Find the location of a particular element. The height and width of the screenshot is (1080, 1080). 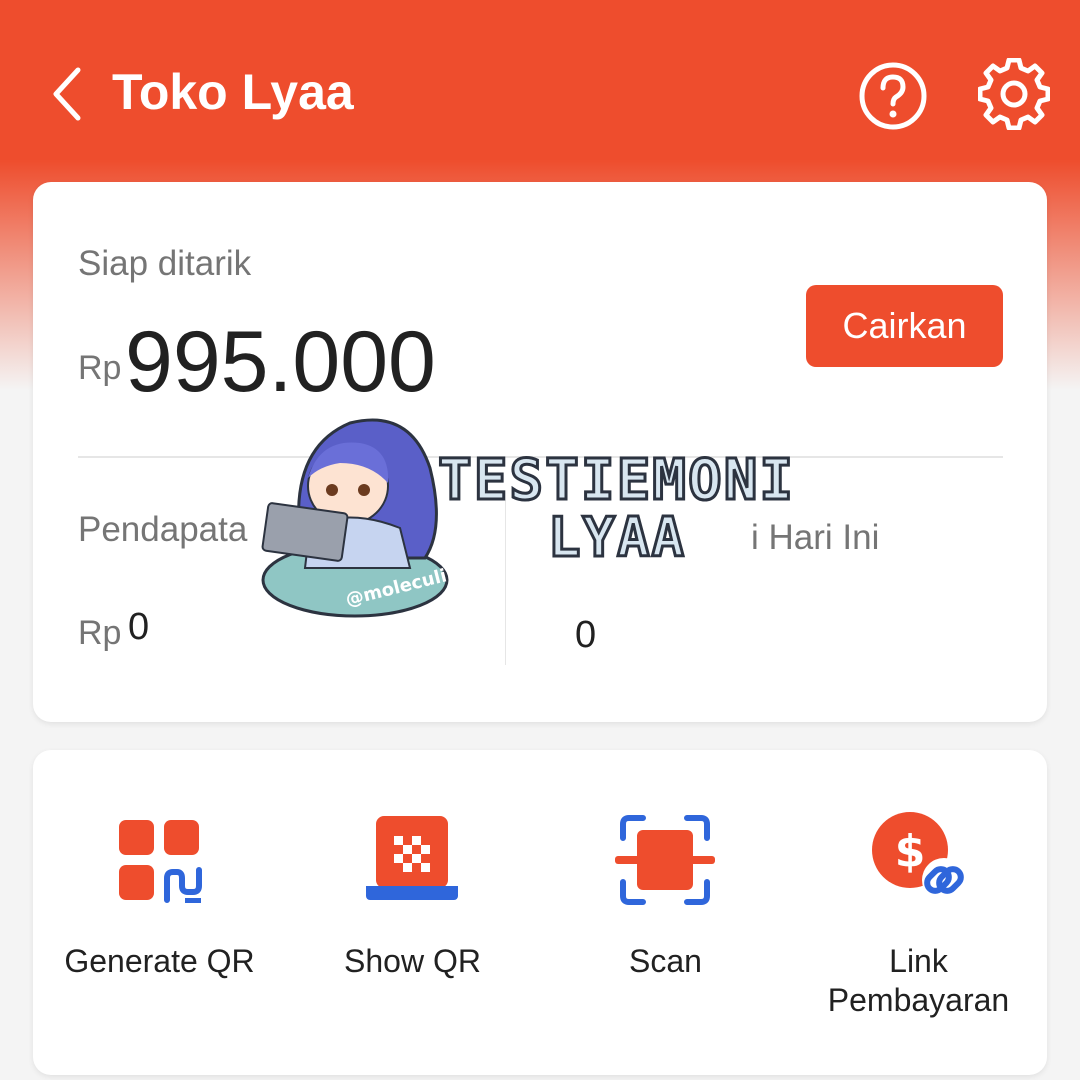

generate-qr-icon is located at coordinates (160, 861).